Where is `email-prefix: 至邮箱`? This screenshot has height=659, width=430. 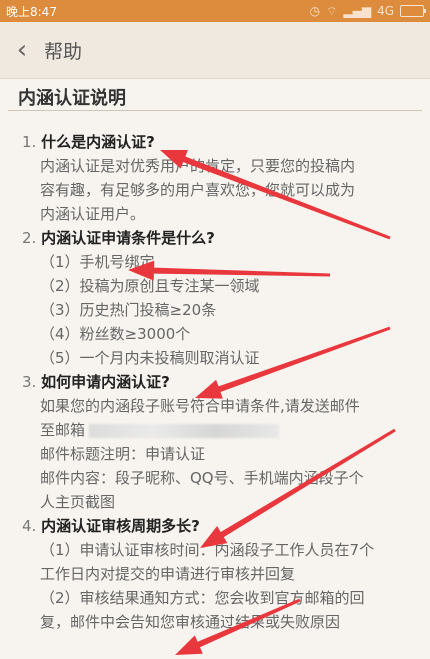 email-prefix: 至邮箱 is located at coordinates (63, 430).